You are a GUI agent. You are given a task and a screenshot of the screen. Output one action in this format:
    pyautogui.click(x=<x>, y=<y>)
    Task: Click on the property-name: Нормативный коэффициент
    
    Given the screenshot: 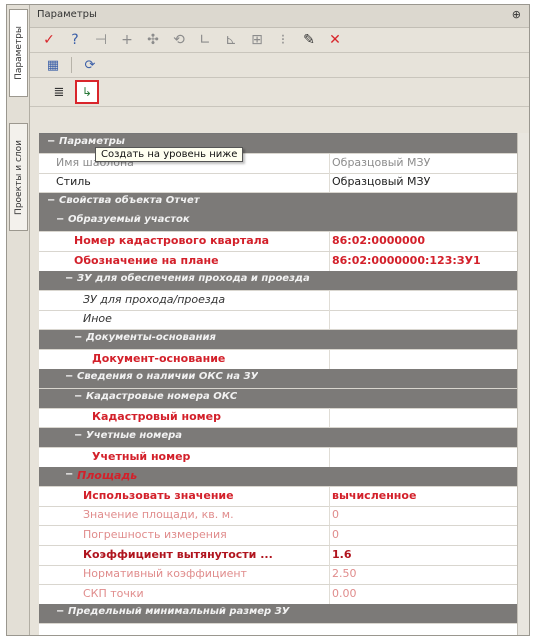 What is the action you would take?
    pyautogui.click(x=165, y=574)
    